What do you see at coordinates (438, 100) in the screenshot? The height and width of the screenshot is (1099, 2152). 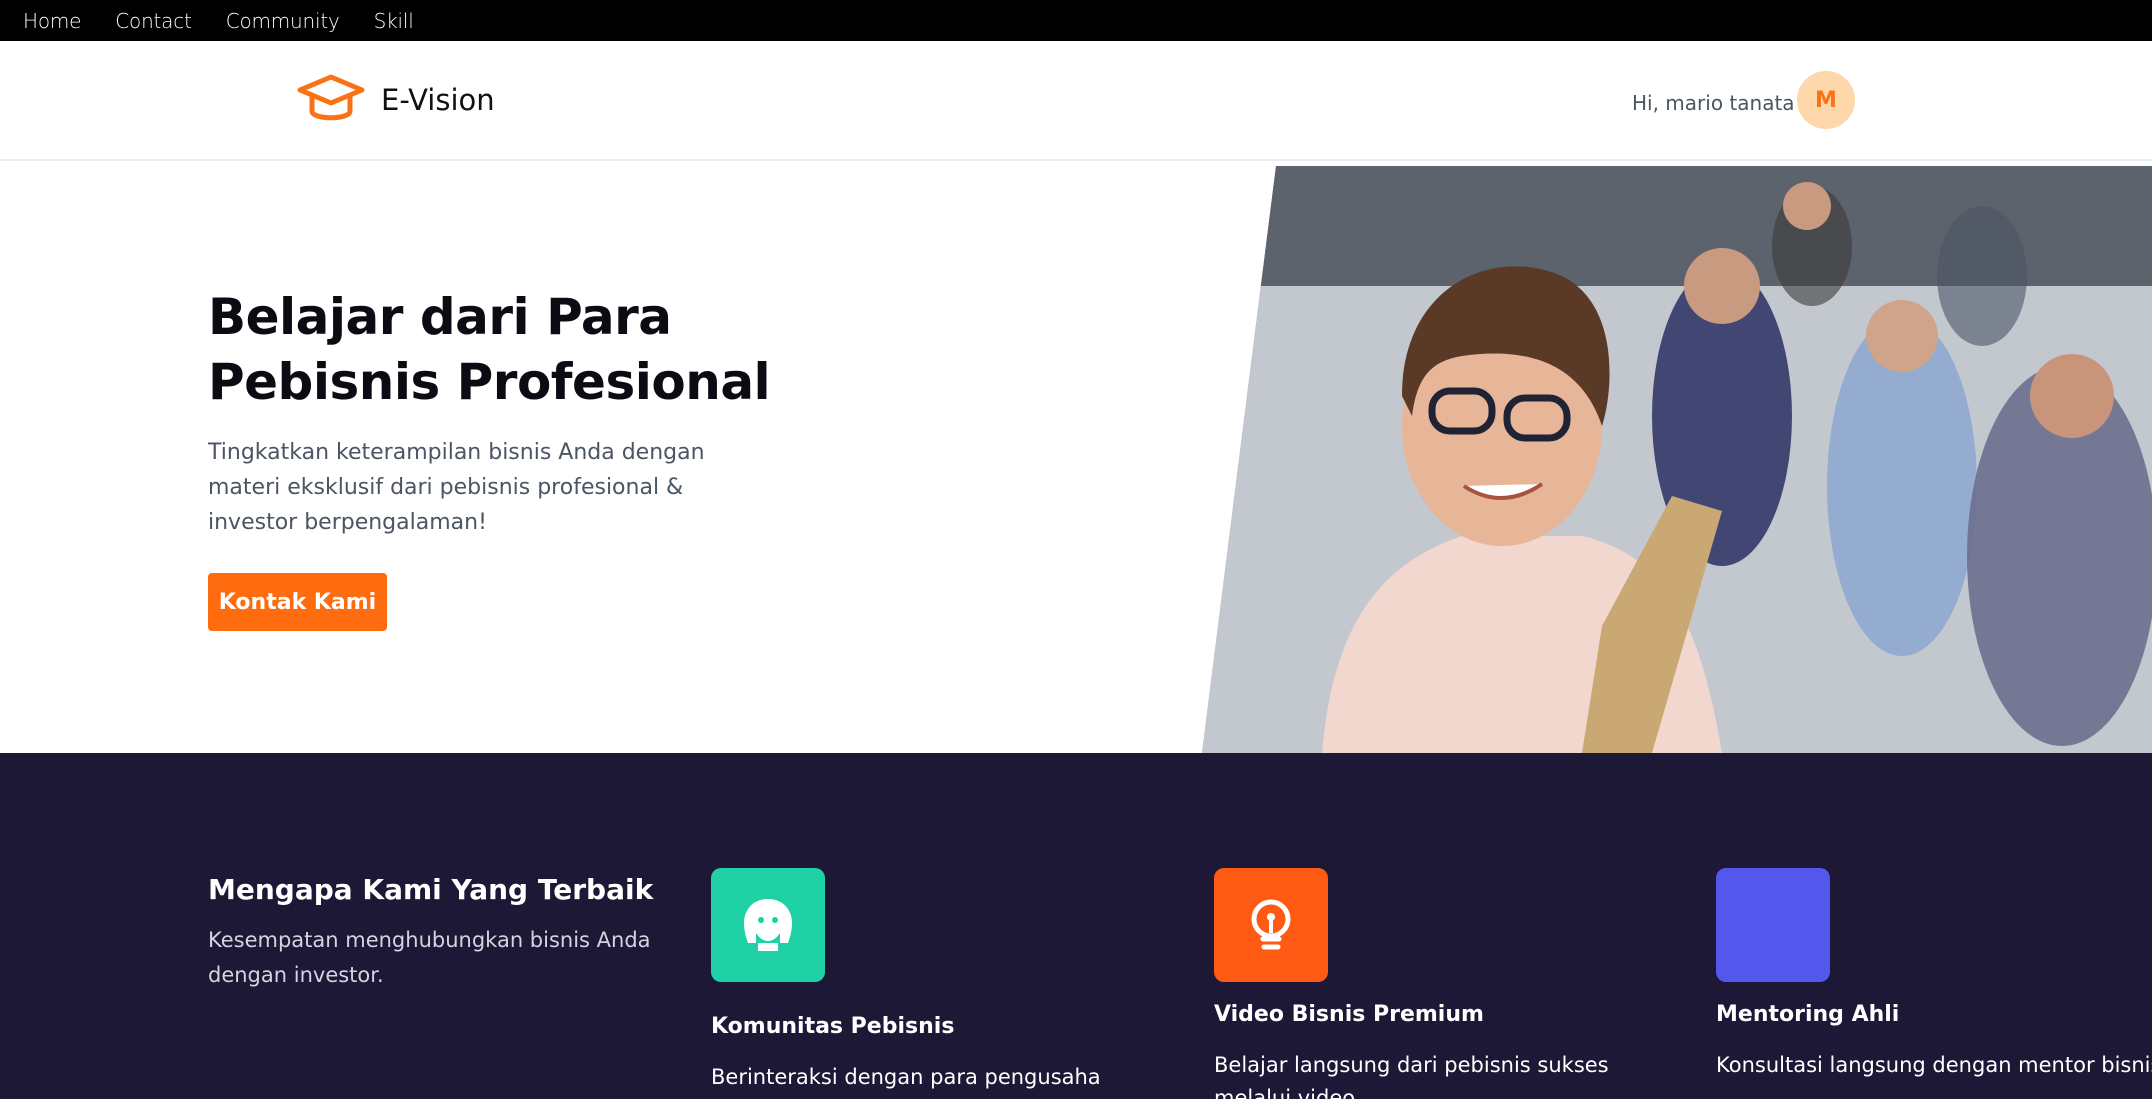 I see `brand-name: E-Vision` at bounding box center [438, 100].